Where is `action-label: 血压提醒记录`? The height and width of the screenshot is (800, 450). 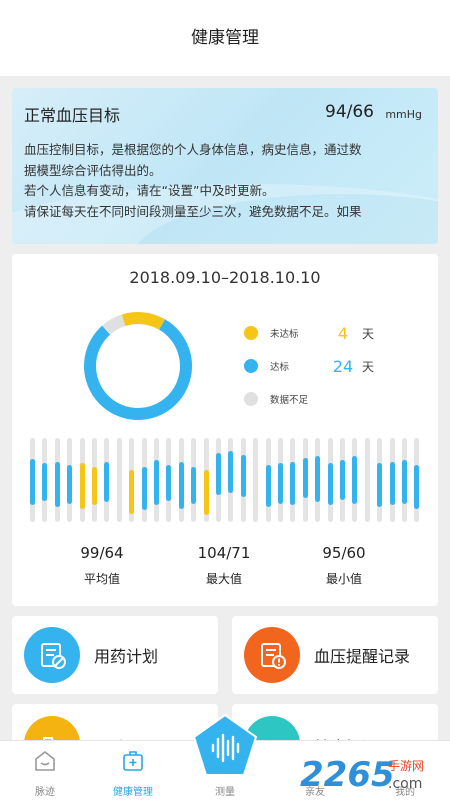 action-label: 血压提醒记录 is located at coordinates (362, 656).